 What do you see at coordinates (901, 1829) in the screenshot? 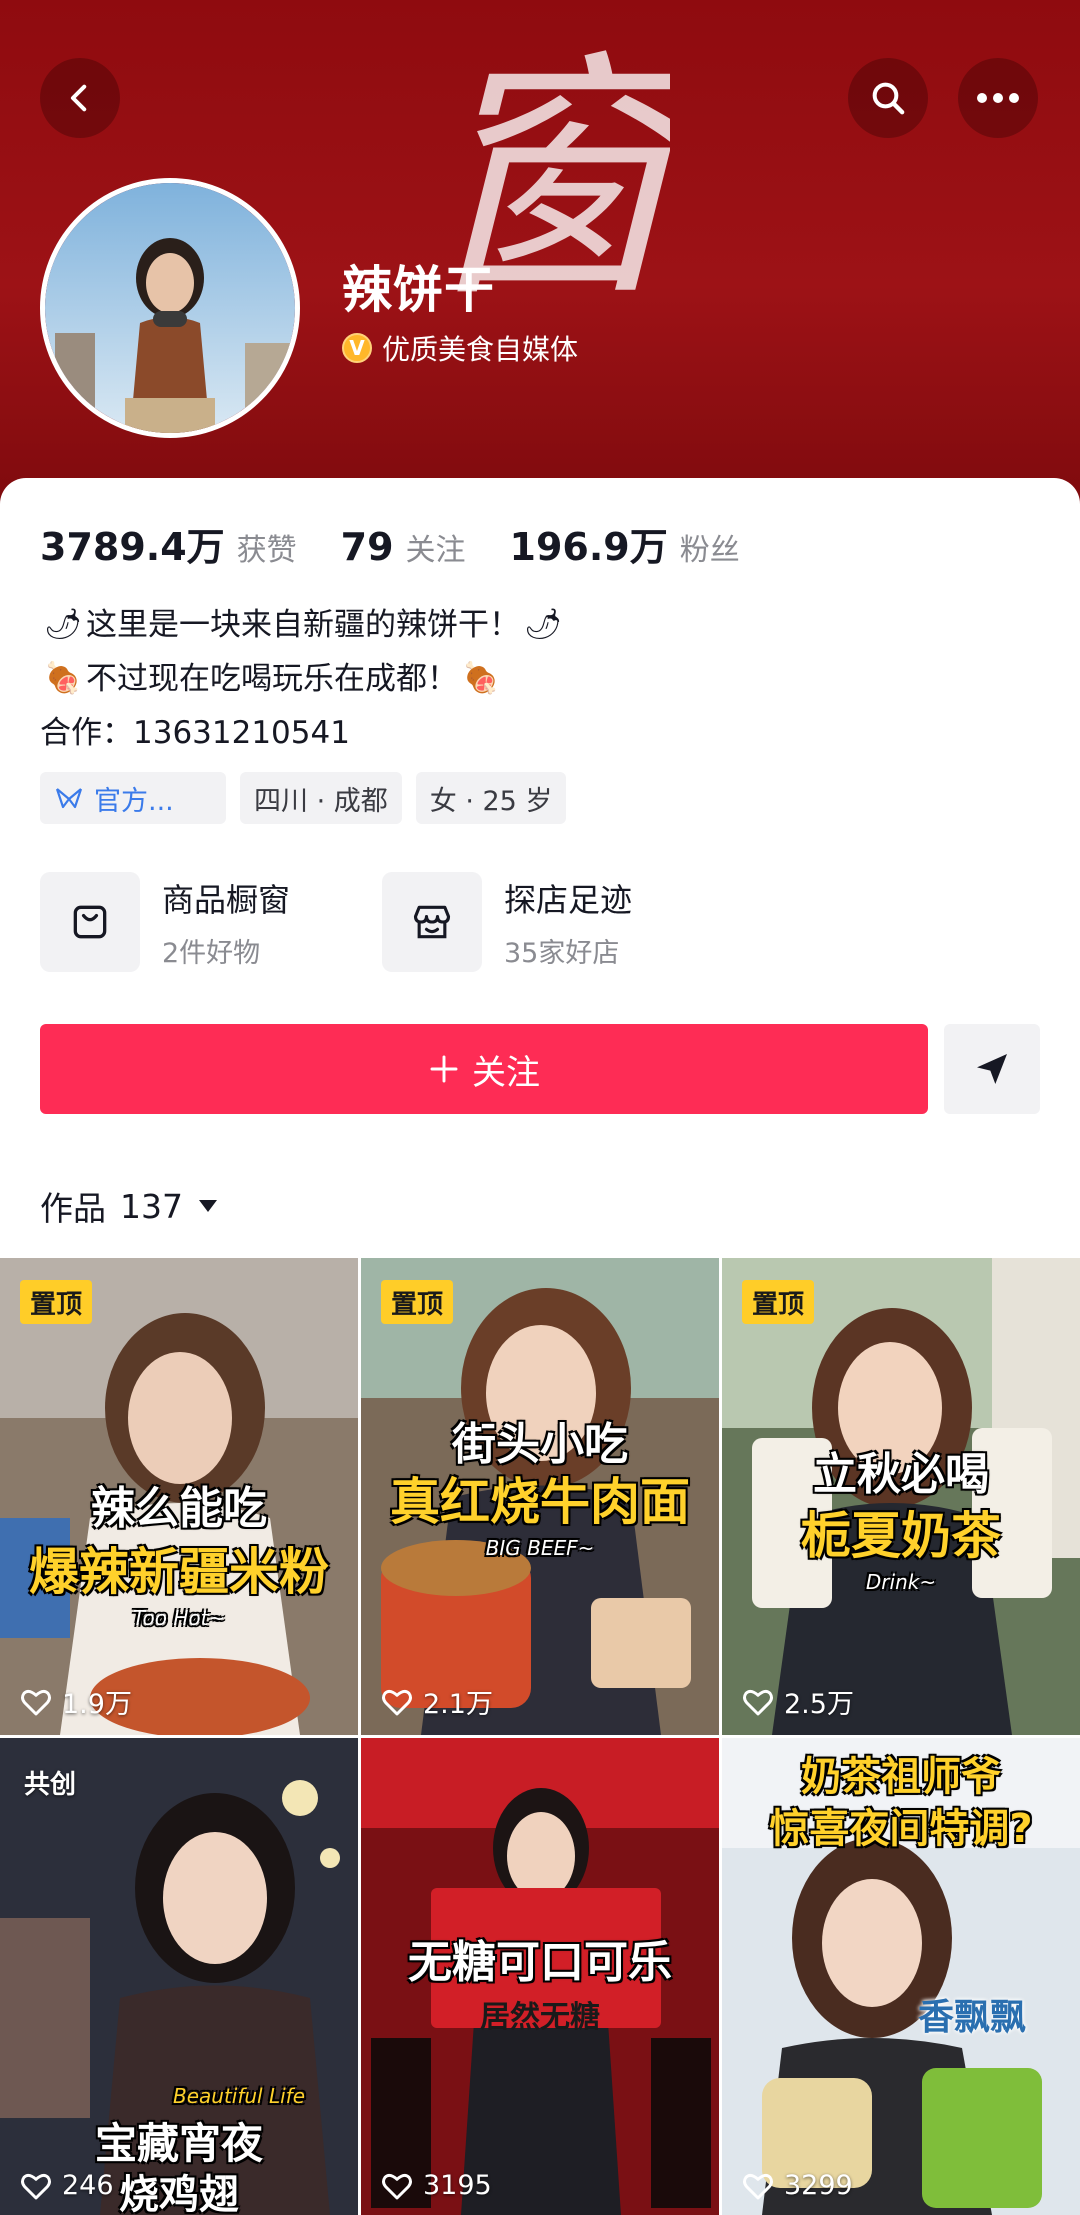
I see `video-caption-line2: 惊喜夜间特调?` at bounding box center [901, 1829].